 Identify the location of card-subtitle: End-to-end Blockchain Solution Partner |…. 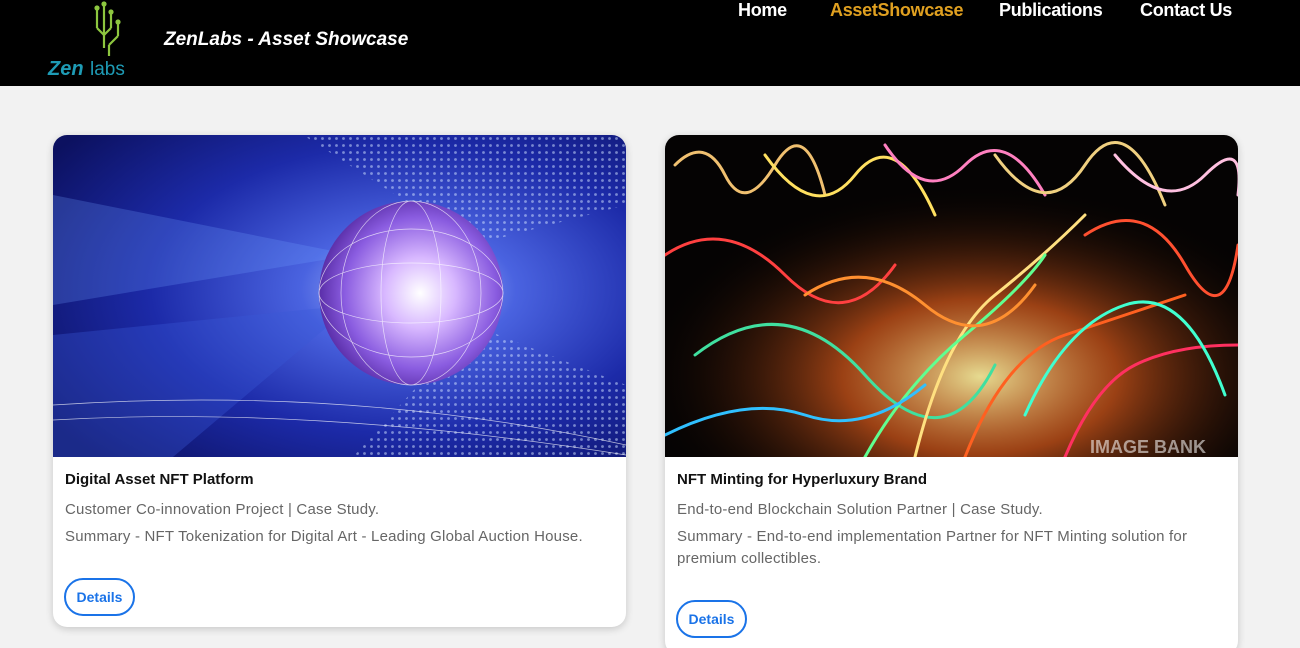
(860, 509).